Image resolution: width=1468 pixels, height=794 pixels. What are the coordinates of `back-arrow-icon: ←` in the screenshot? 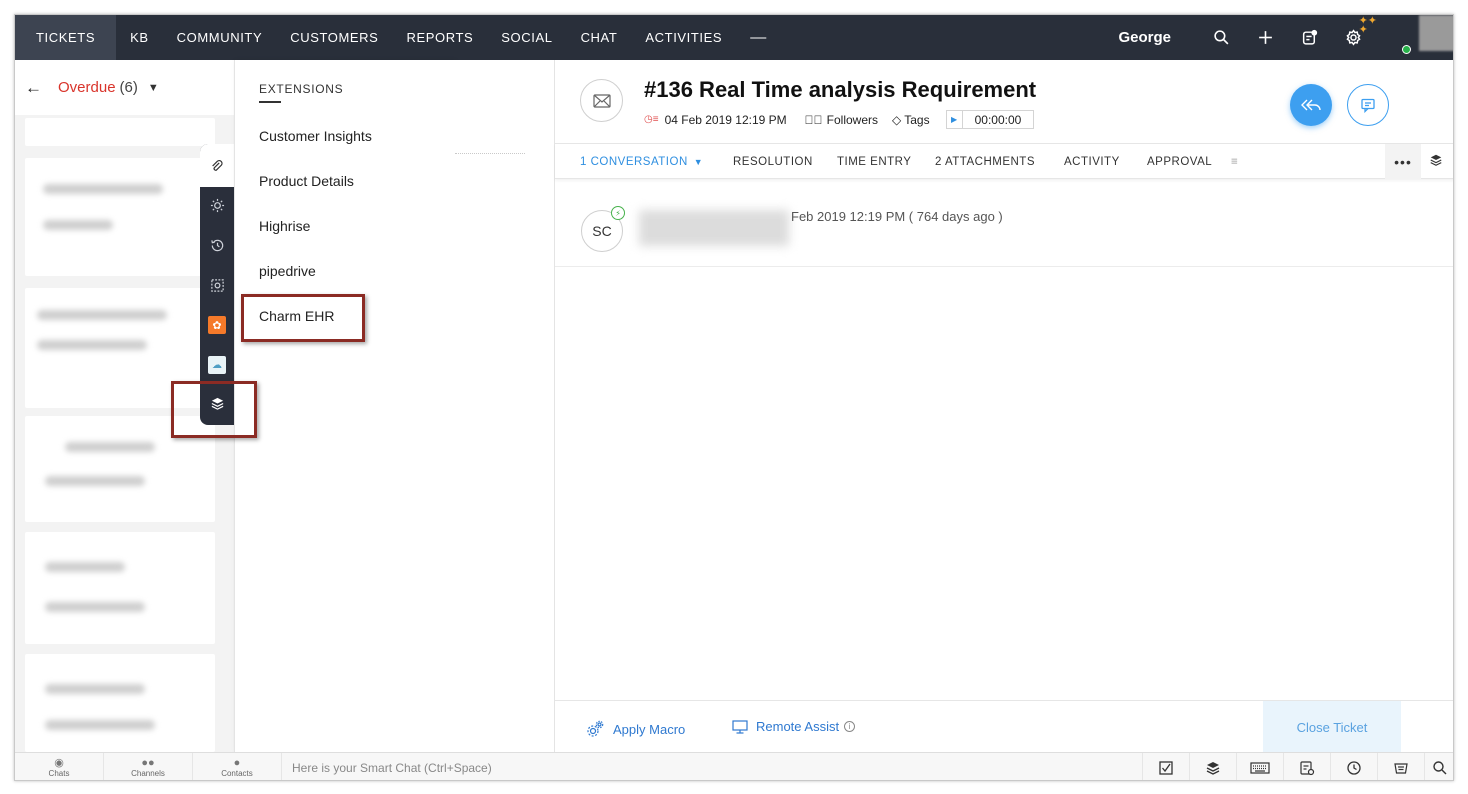 It's located at (33, 88).